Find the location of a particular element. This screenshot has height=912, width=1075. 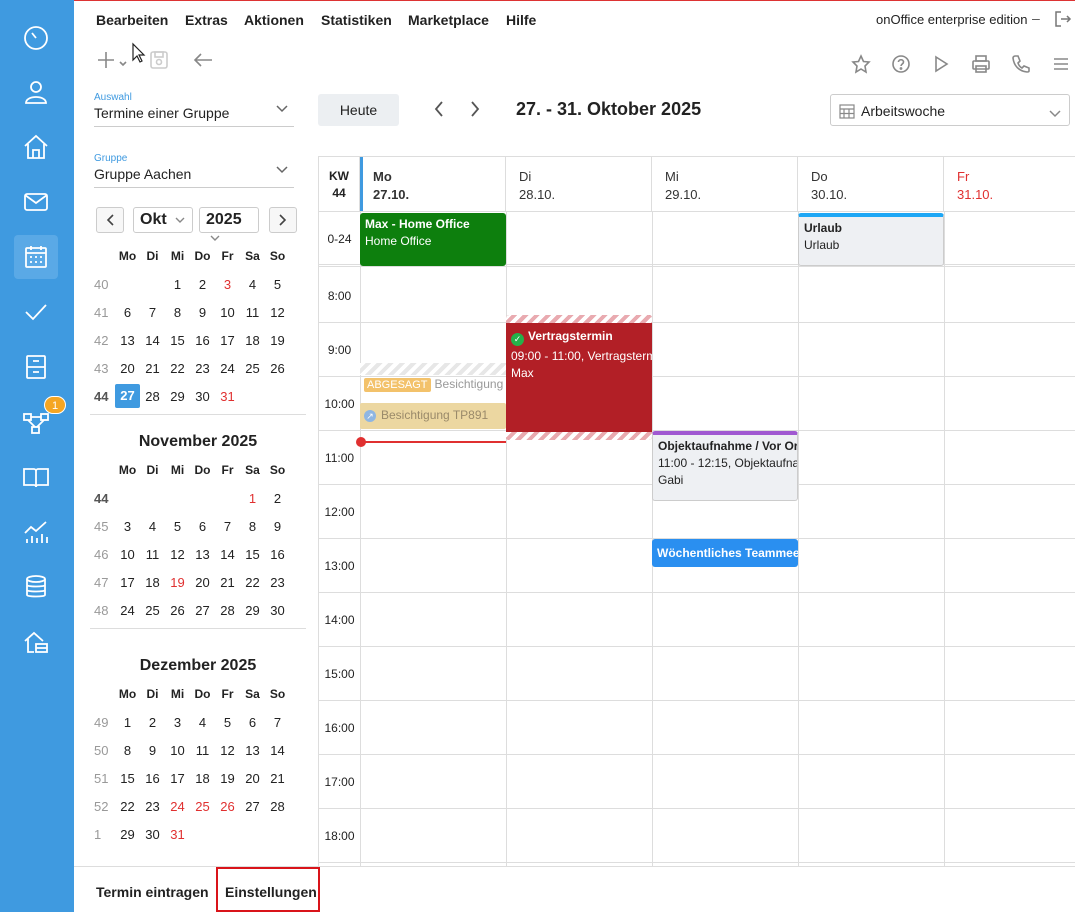

selection-dropdown: Auswahl Termine einer Gruppe is located at coordinates (194, 109).